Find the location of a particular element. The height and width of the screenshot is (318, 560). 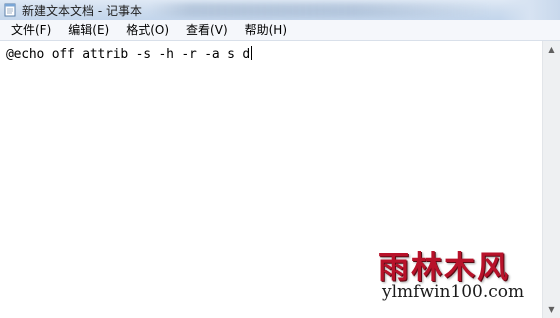

menu-bar: 文件(F) 编辑(E) 格式(O) 查看(V) 帮助(H) is located at coordinates (280, 30).